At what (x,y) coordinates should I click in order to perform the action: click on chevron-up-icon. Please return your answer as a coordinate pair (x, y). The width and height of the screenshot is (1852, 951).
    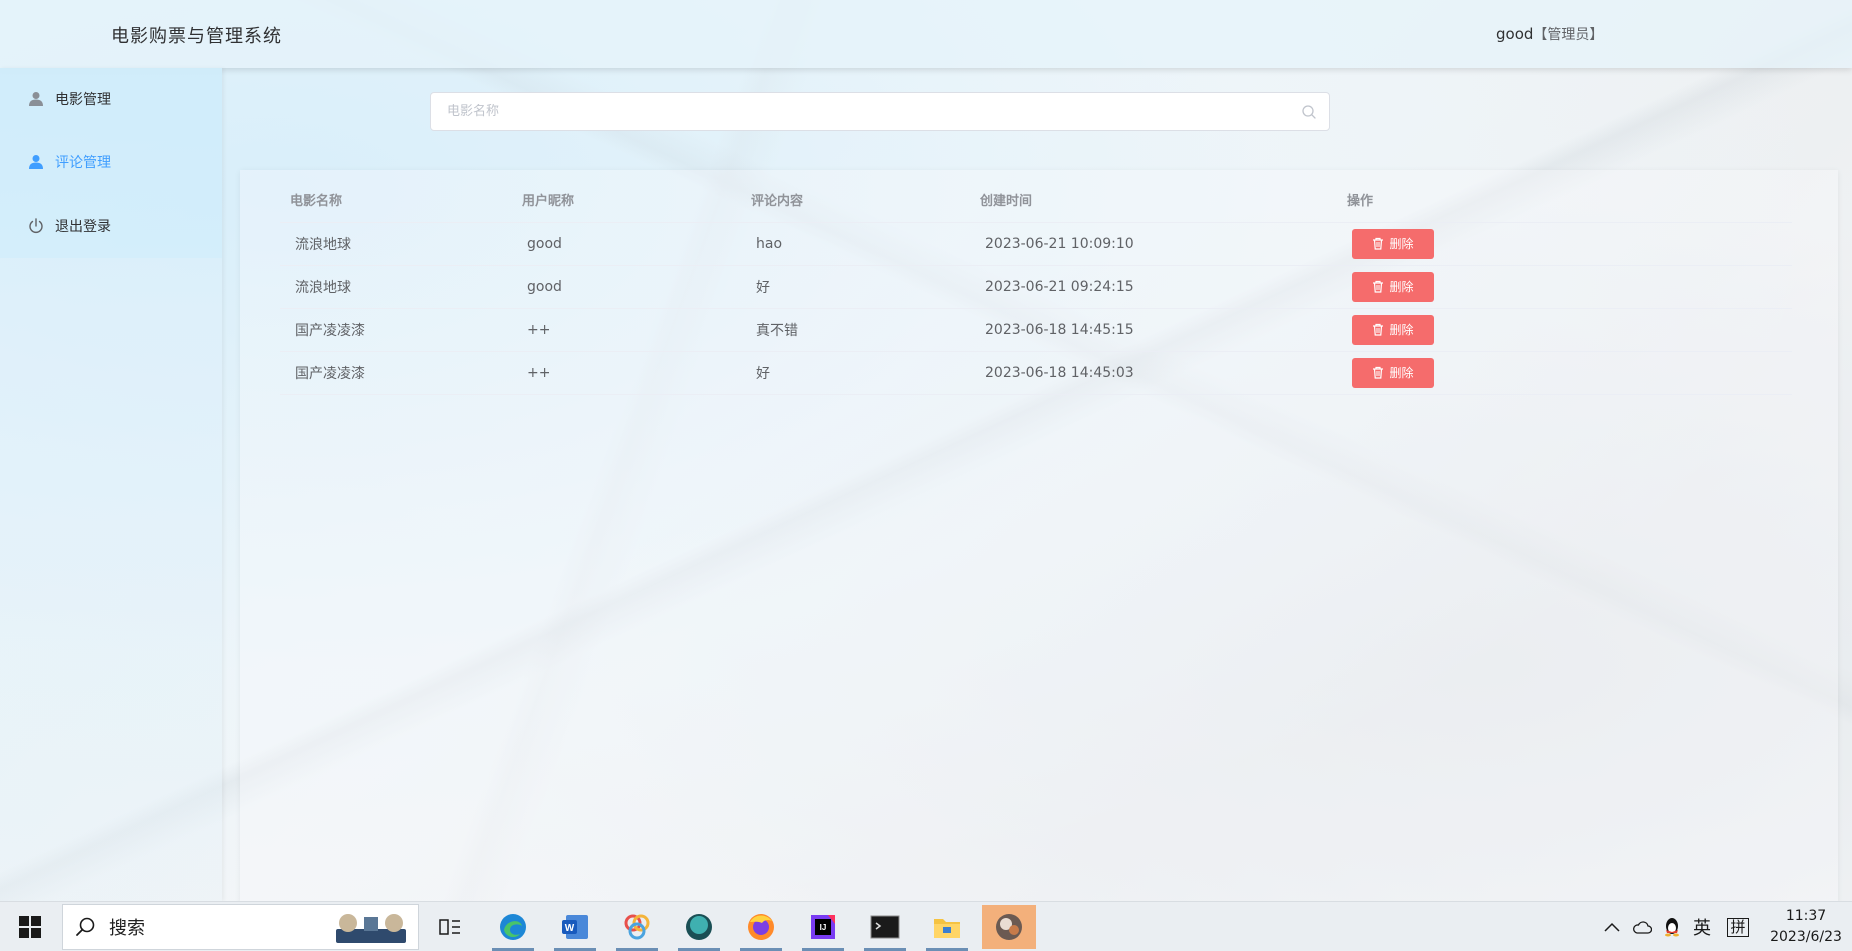
    Looking at the image, I should click on (1612, 927).